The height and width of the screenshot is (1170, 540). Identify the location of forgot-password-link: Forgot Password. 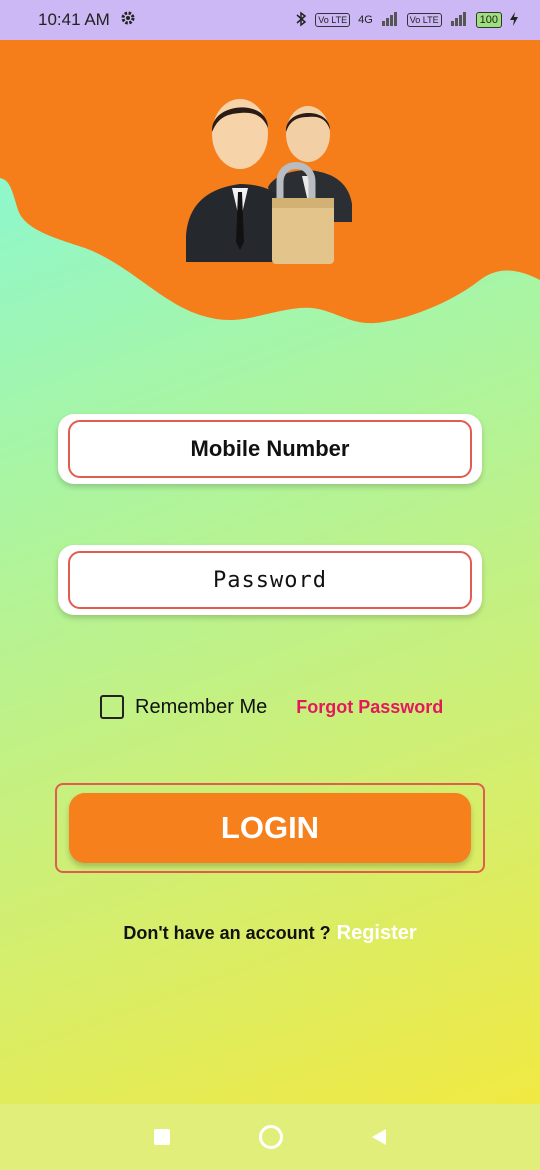
(369, 707).